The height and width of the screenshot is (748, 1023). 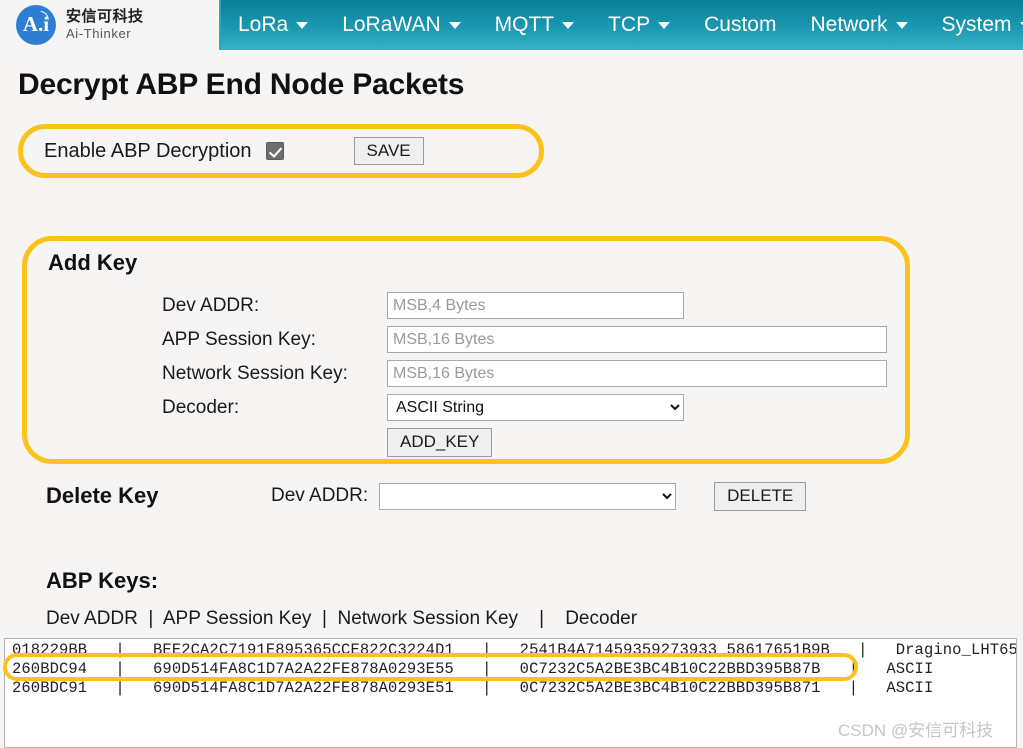 I want to click on app-session-key-row: APP Session Key:, so click(x=466, y=339).